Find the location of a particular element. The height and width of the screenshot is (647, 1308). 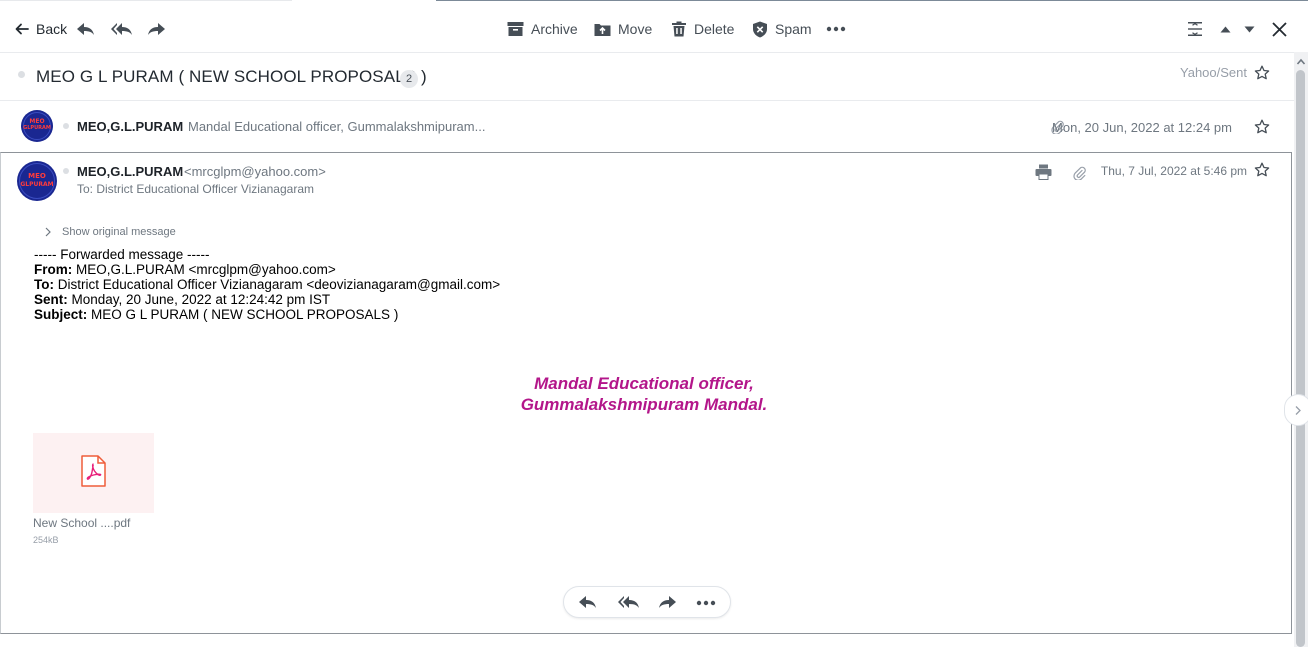

reply-button is located at coordinates (85, 29).